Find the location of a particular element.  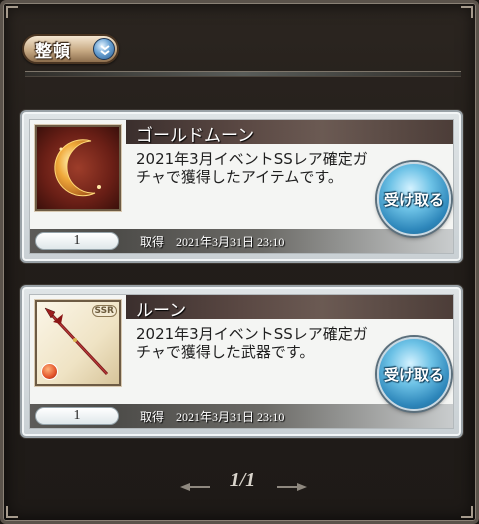

rarity-badge: SSR is located at coordinates (104, 311).